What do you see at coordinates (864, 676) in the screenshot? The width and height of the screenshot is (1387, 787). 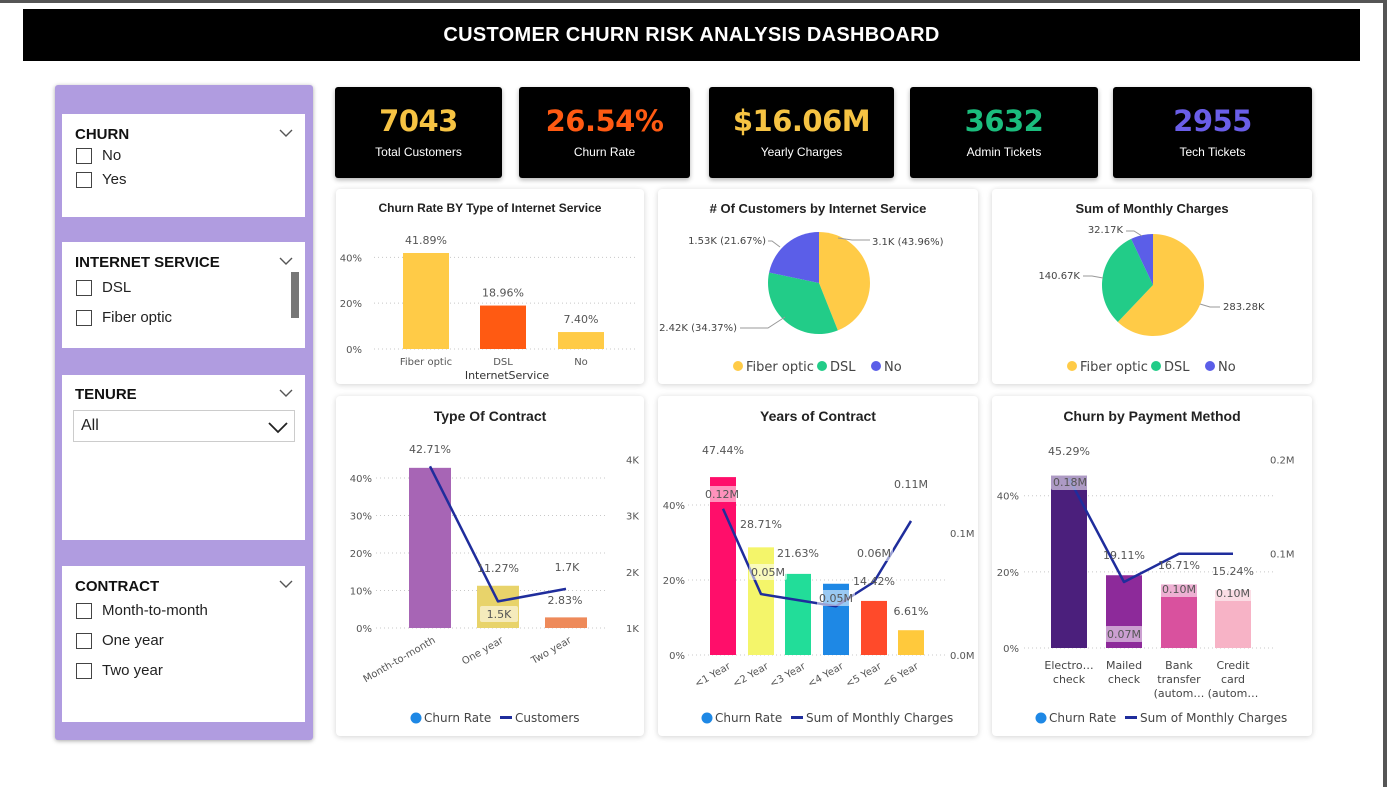 I see `x-tick-label: <5 Year` at bounding box center [864, 676].